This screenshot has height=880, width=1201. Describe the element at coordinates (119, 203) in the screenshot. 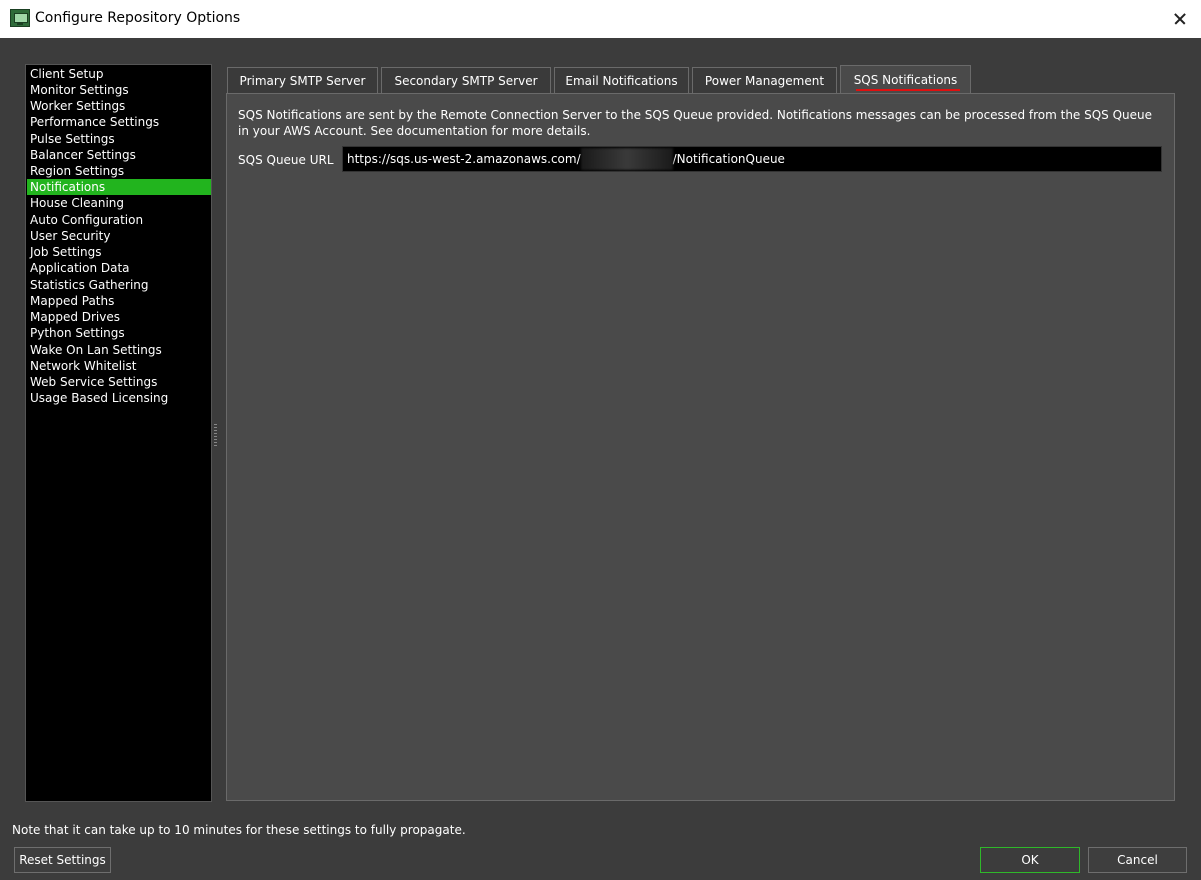

I see `sidebar-item-house-cleaning: House Cleaning` at that location.